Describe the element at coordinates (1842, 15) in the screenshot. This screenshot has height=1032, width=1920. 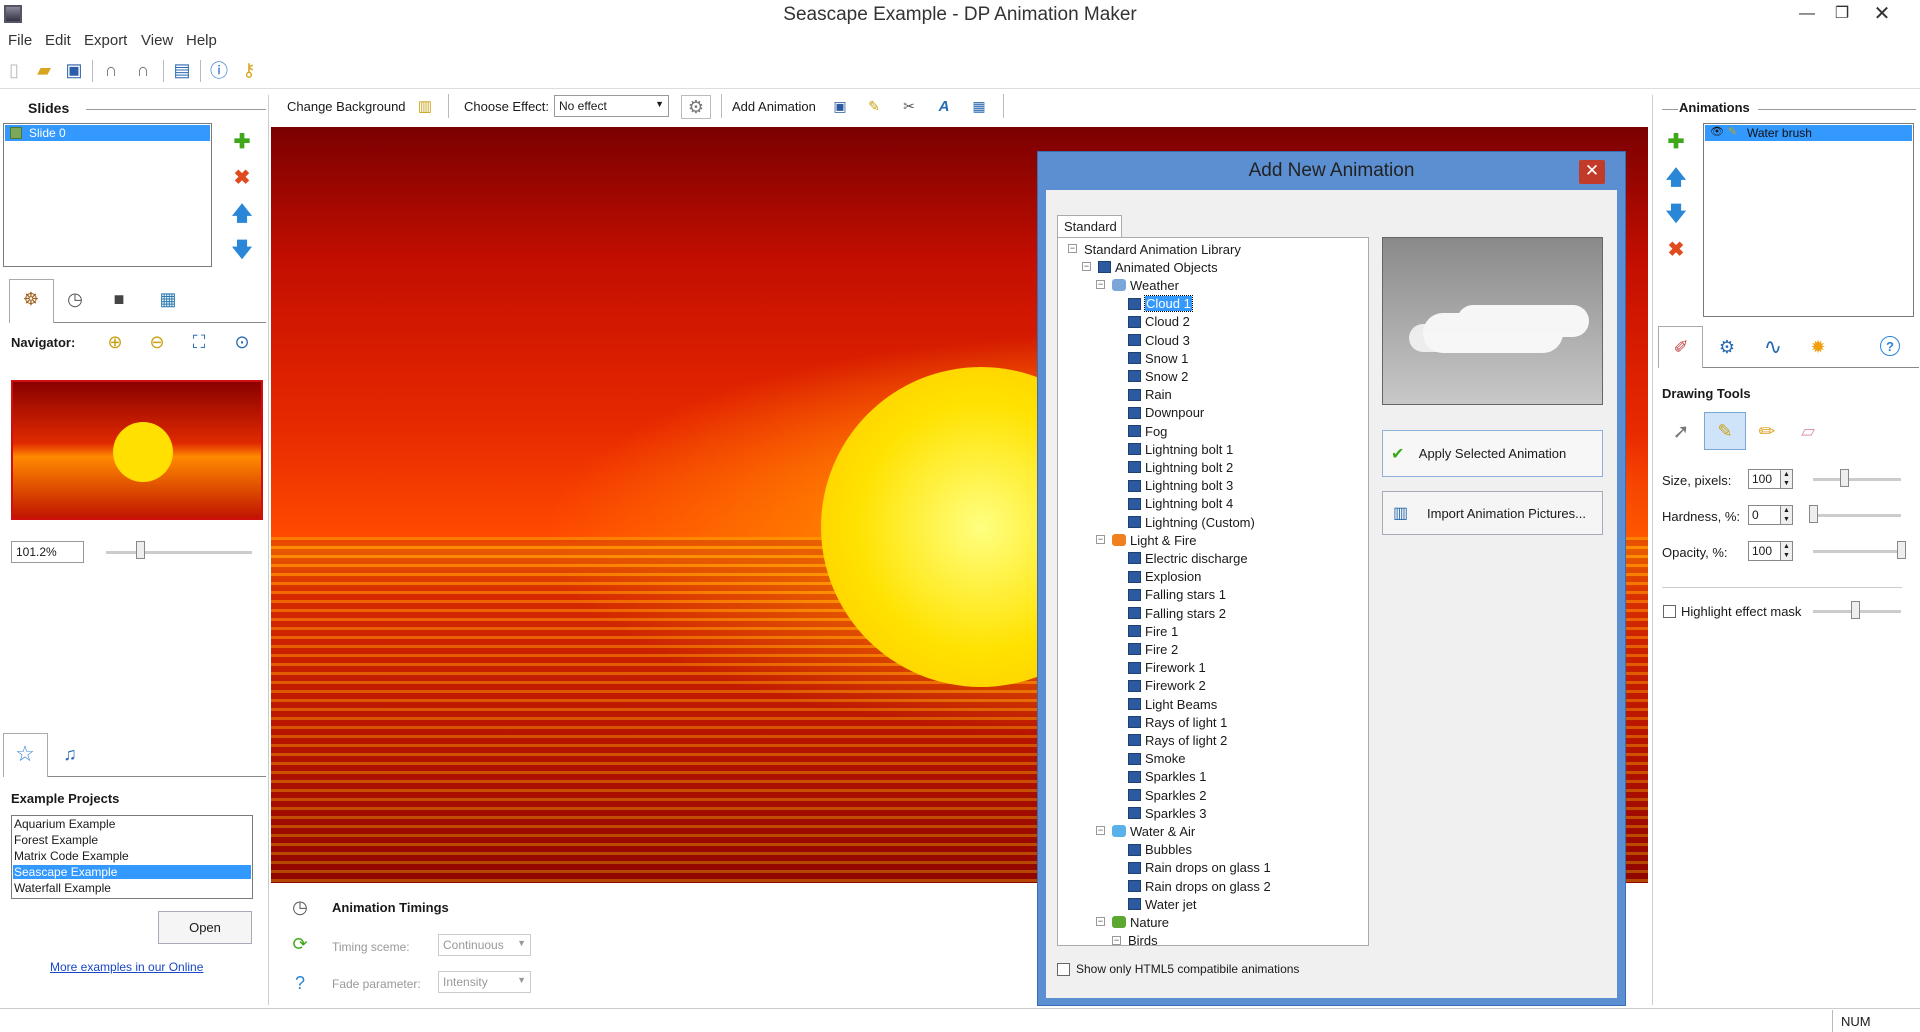
I see `maximize-button: ❐` at that location.